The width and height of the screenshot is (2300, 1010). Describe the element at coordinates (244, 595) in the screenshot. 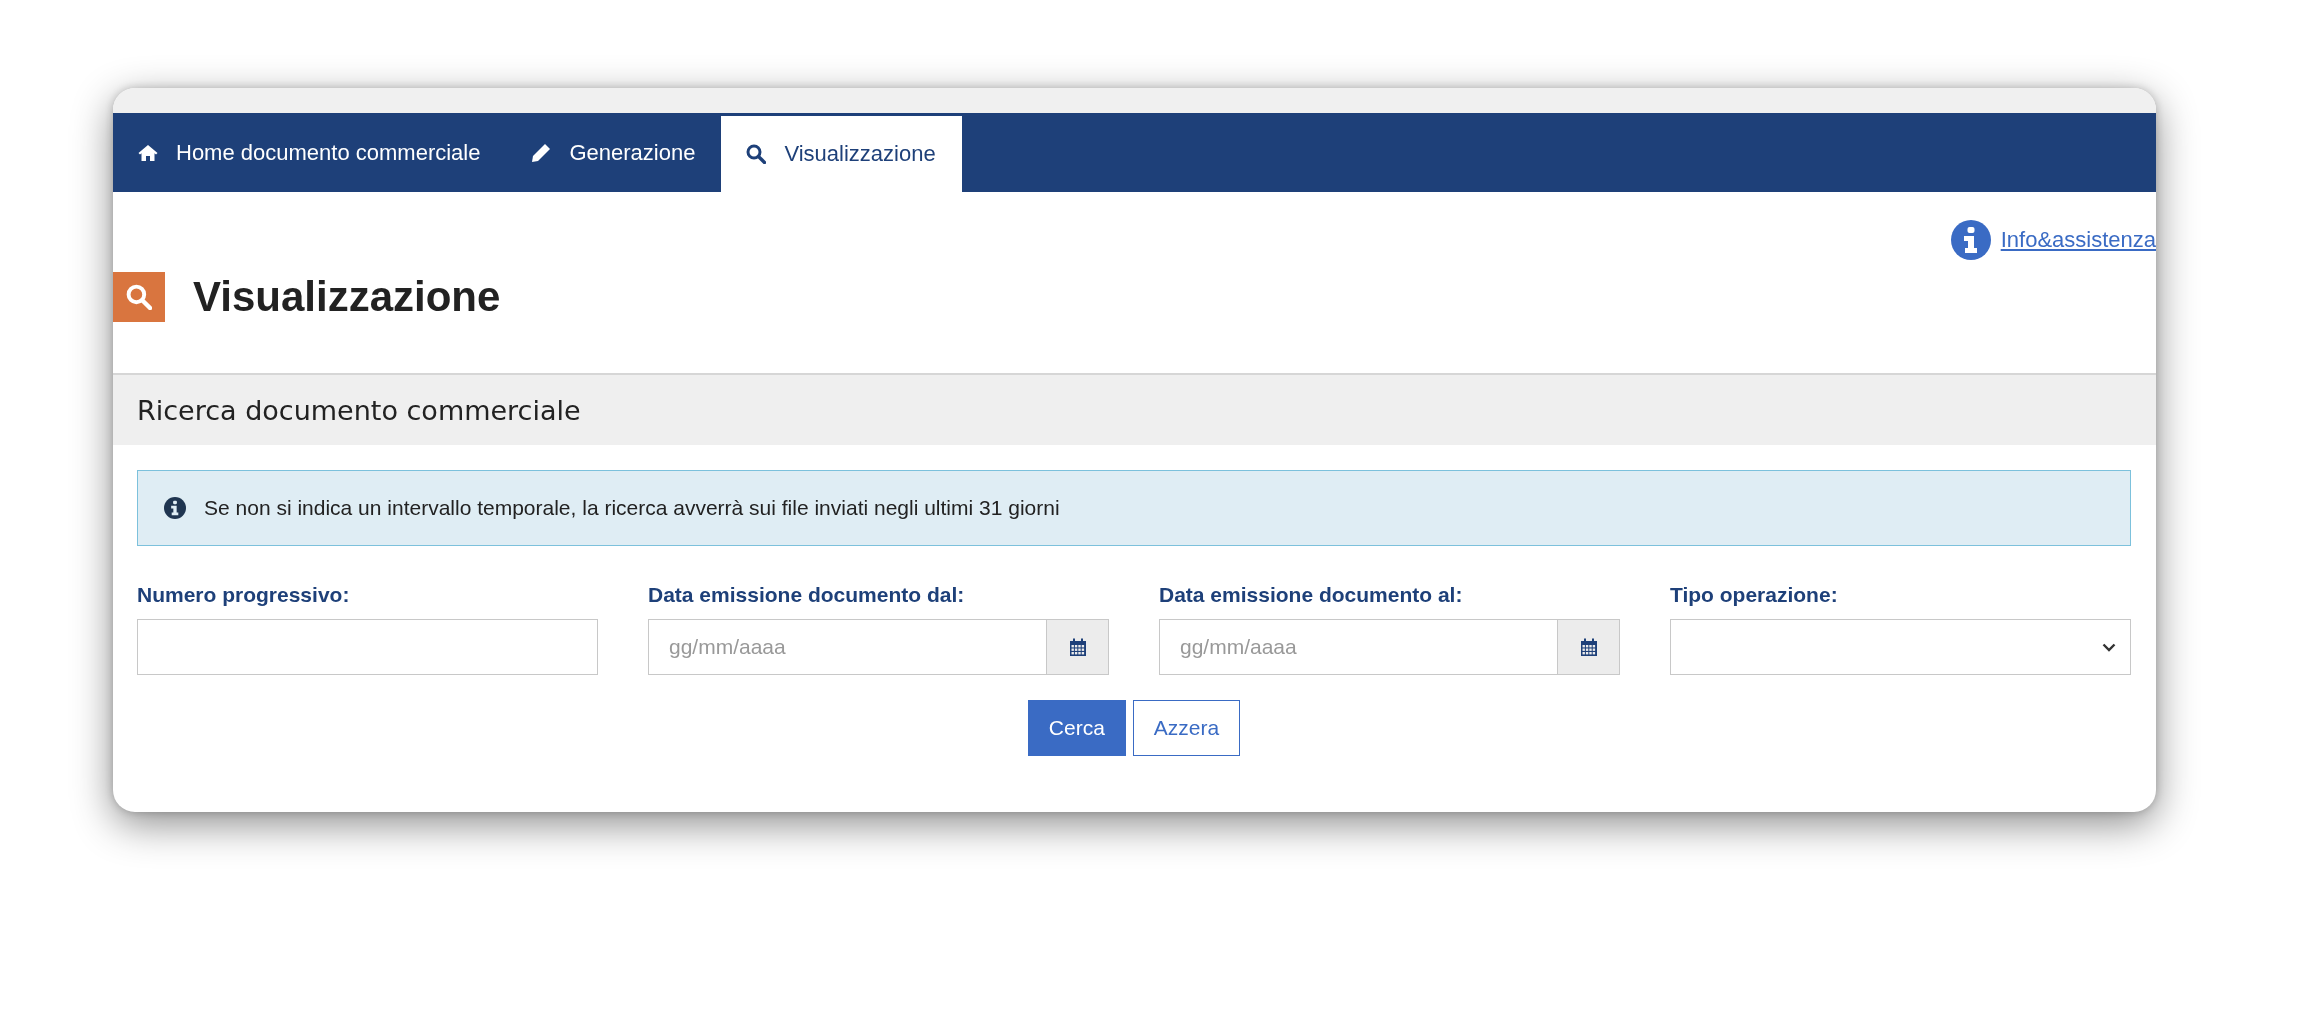

I see `field-label: Numero progressivo:` at that location.